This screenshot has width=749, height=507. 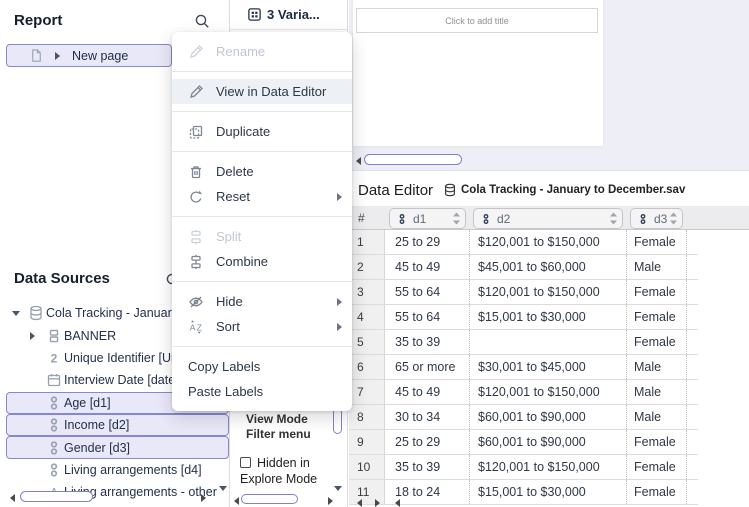 What do you see at coordinates (262, 171) in the screenshot?
I see `menu-item: Delete` at bounding box center [262, 171].